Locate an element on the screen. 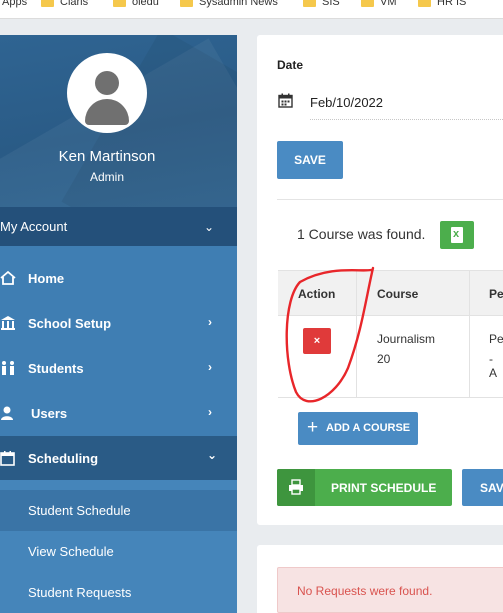  sidebar-item-label: School Setup is located at coordinates (70, 323).